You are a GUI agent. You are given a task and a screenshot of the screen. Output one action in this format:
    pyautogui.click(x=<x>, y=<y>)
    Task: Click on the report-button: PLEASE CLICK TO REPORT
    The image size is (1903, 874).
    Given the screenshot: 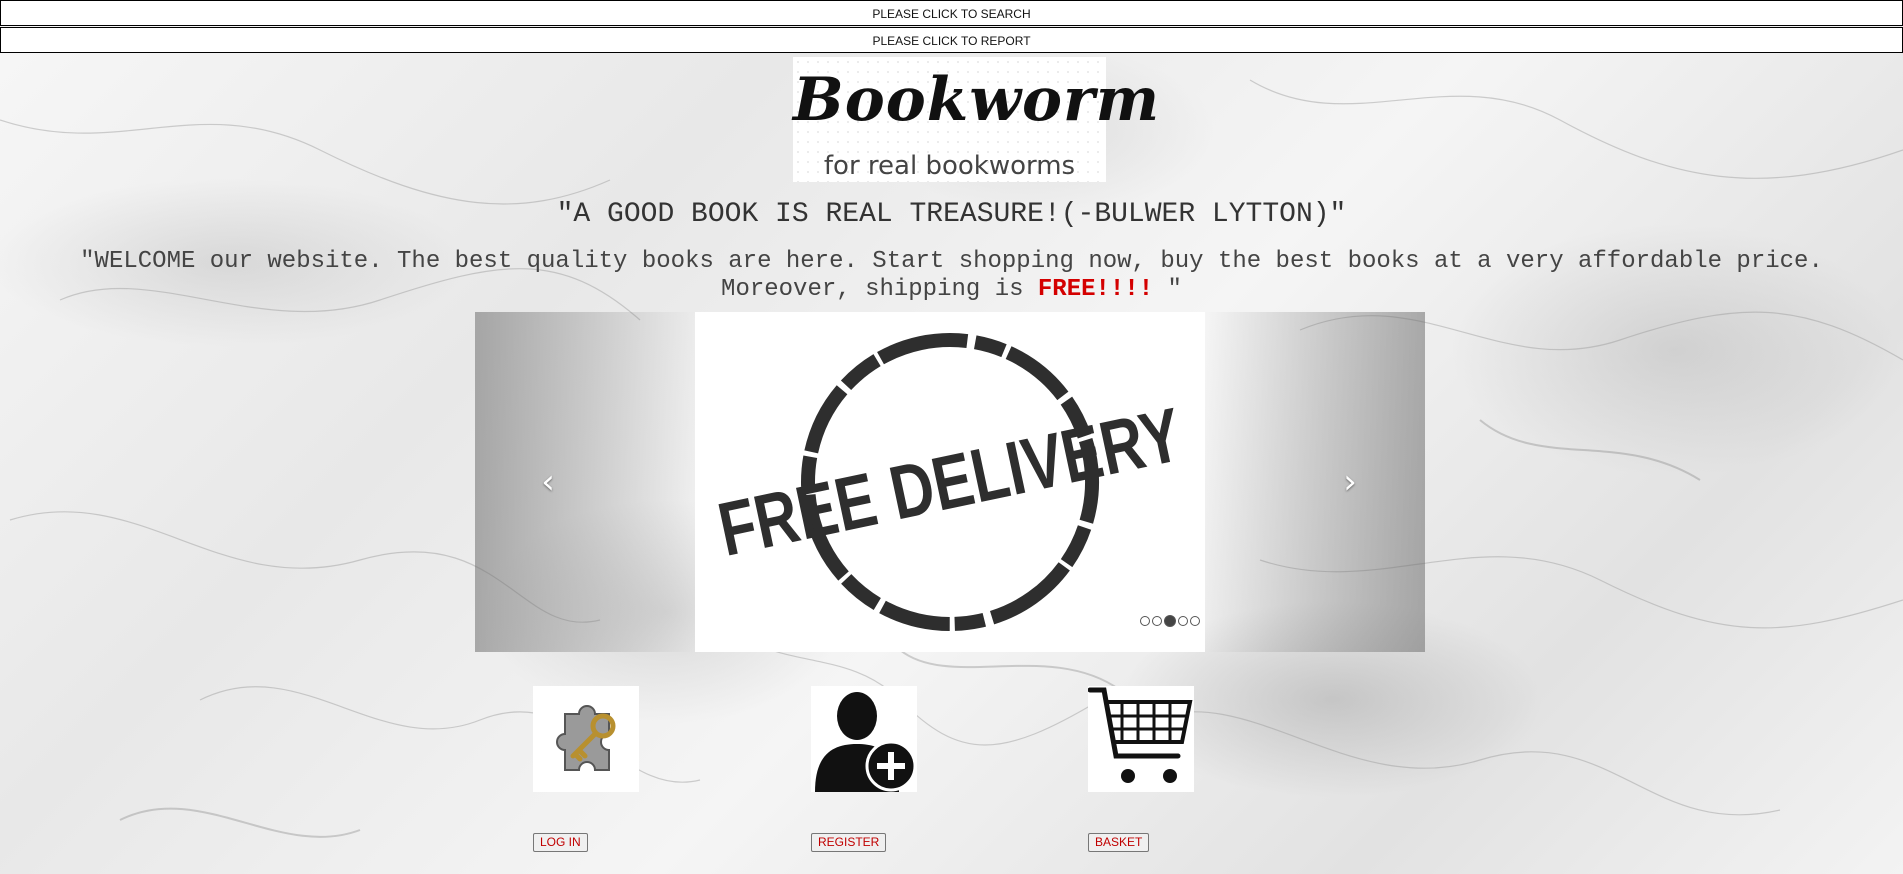 What is the action you would take?
    pyautogui.click(x=951, y=40)
    